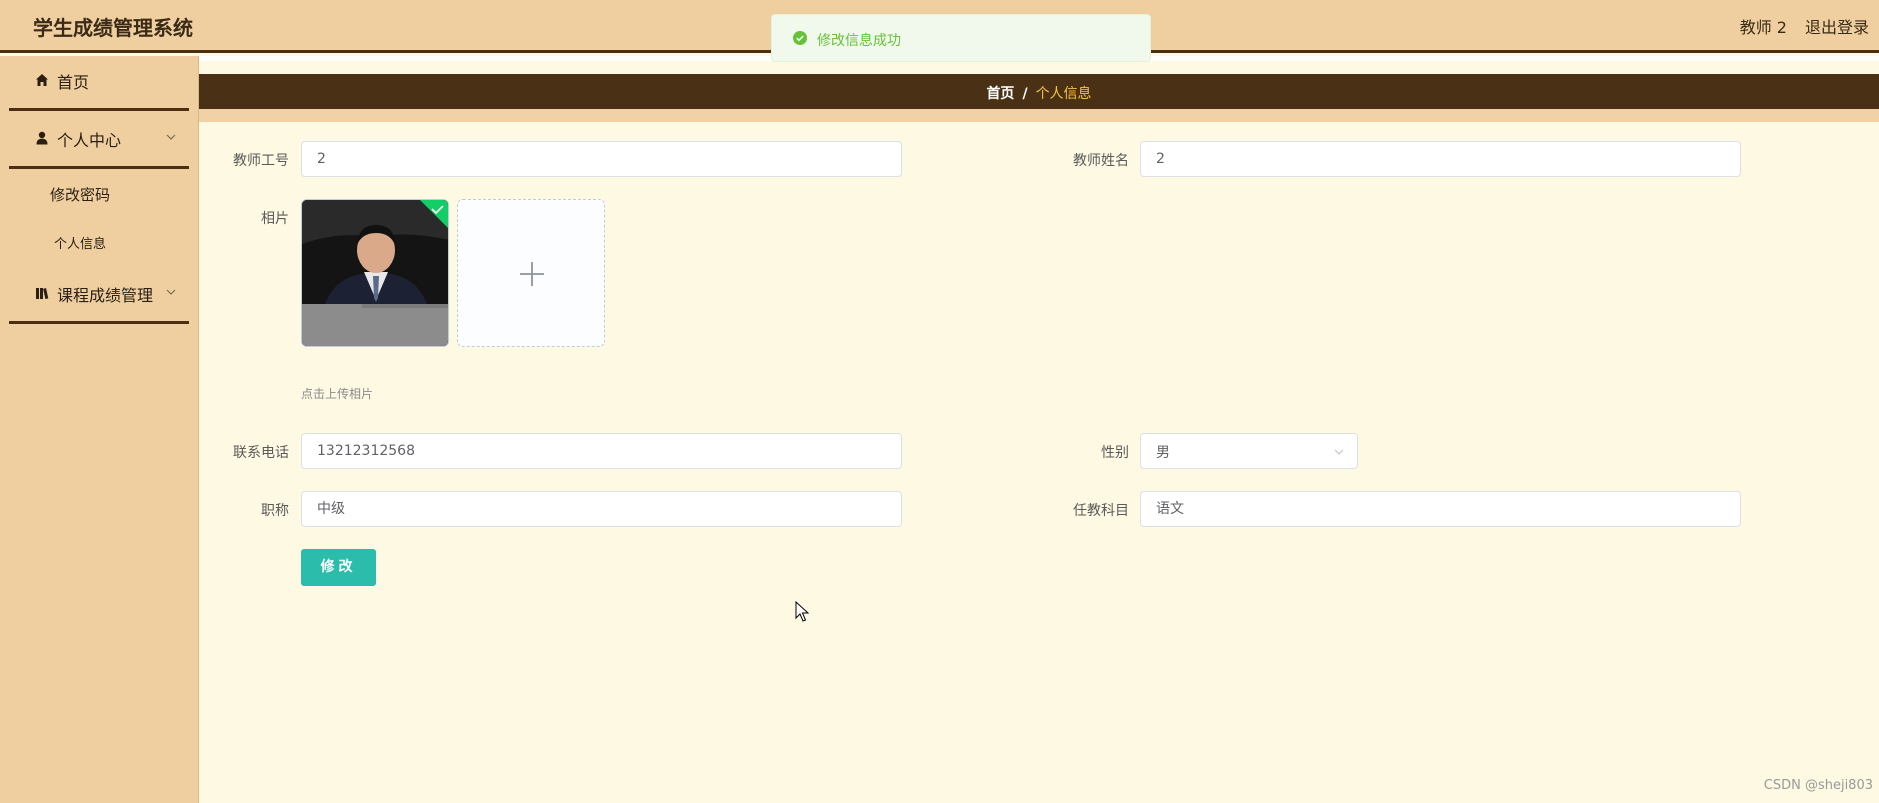  I want to click on sidebar-item-personal-center: 个人中心, so click(99, 141).